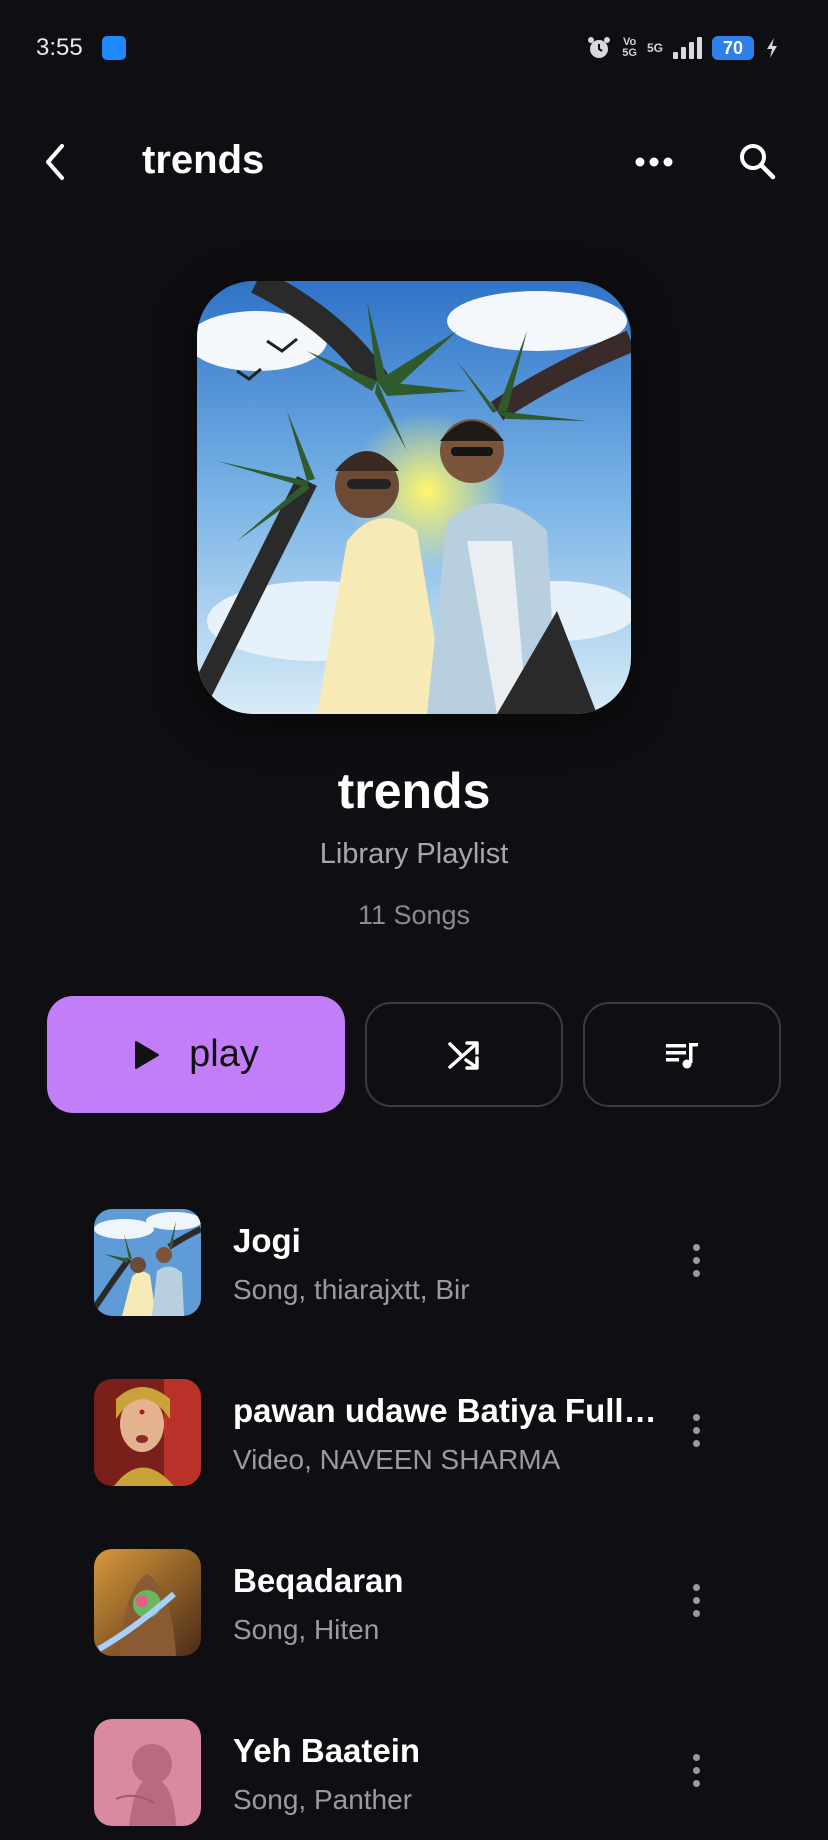  I want to click on search-button, so click(757, 161).